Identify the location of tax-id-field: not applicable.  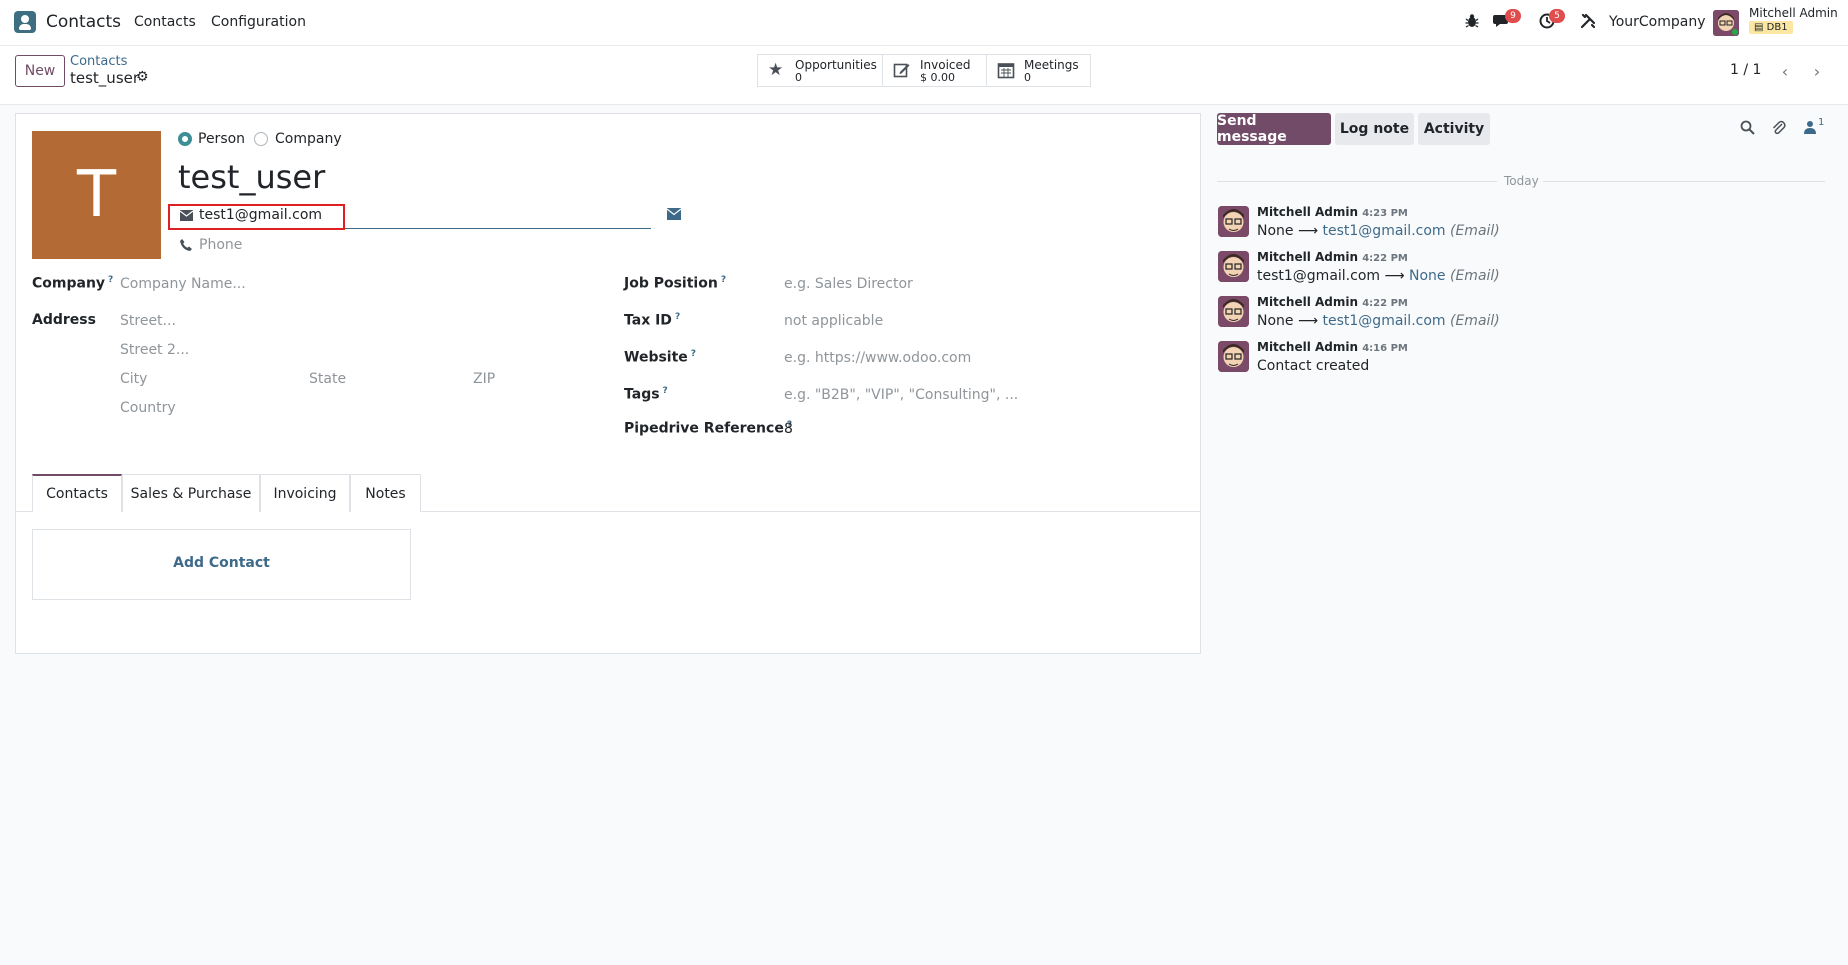
(833, 321).